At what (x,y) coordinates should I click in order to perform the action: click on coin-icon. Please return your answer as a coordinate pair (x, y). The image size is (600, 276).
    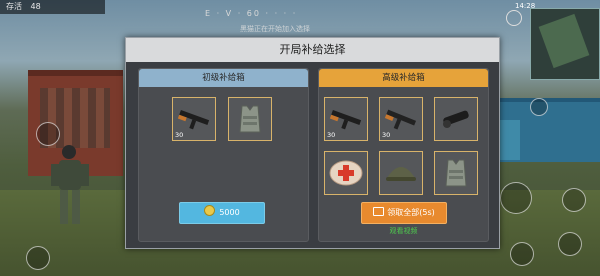
    Looking at the image, I should click on (210, 210).